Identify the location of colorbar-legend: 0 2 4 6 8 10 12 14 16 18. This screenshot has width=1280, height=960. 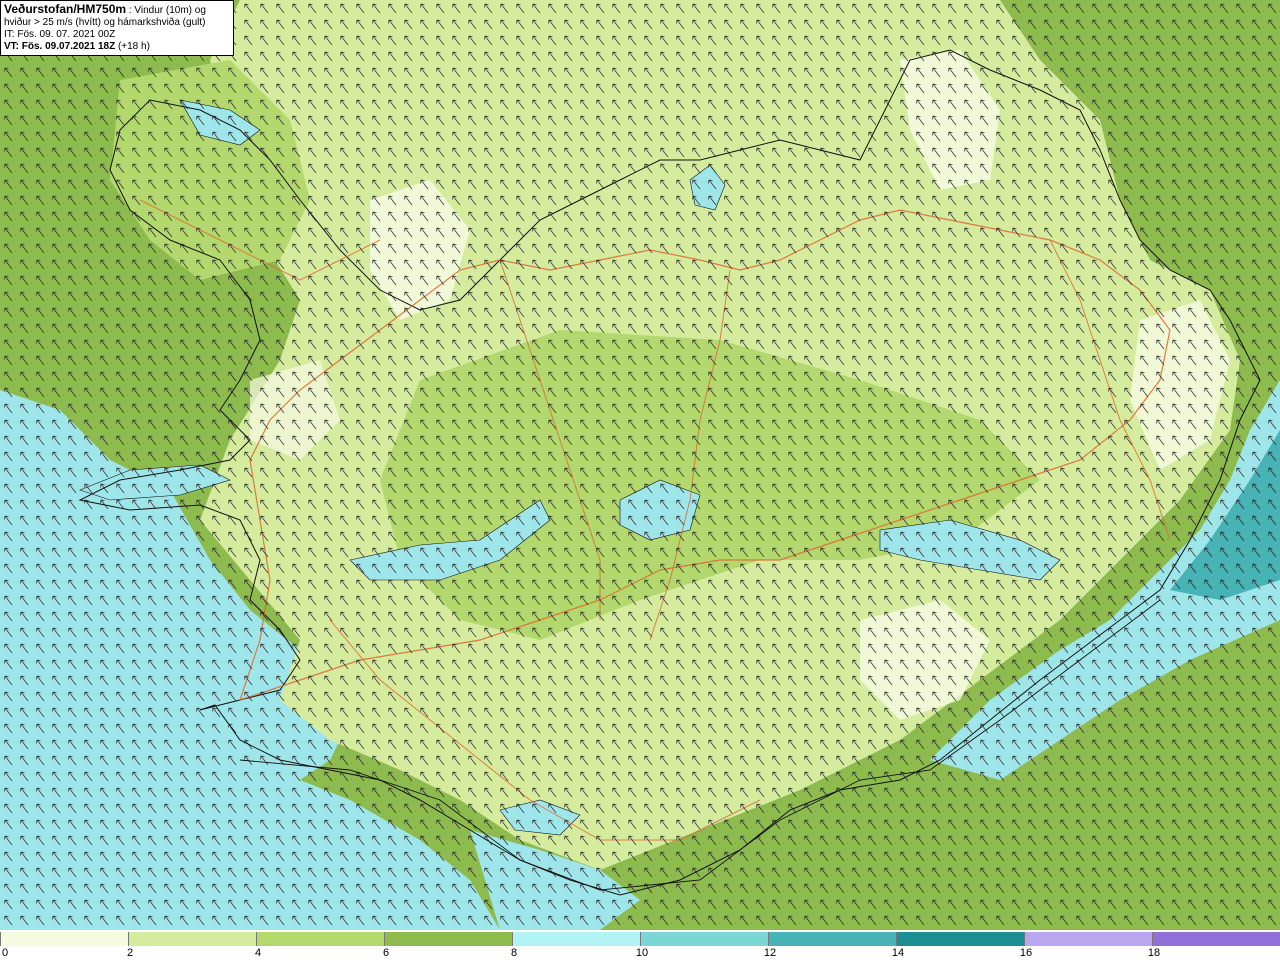
(640, 945).